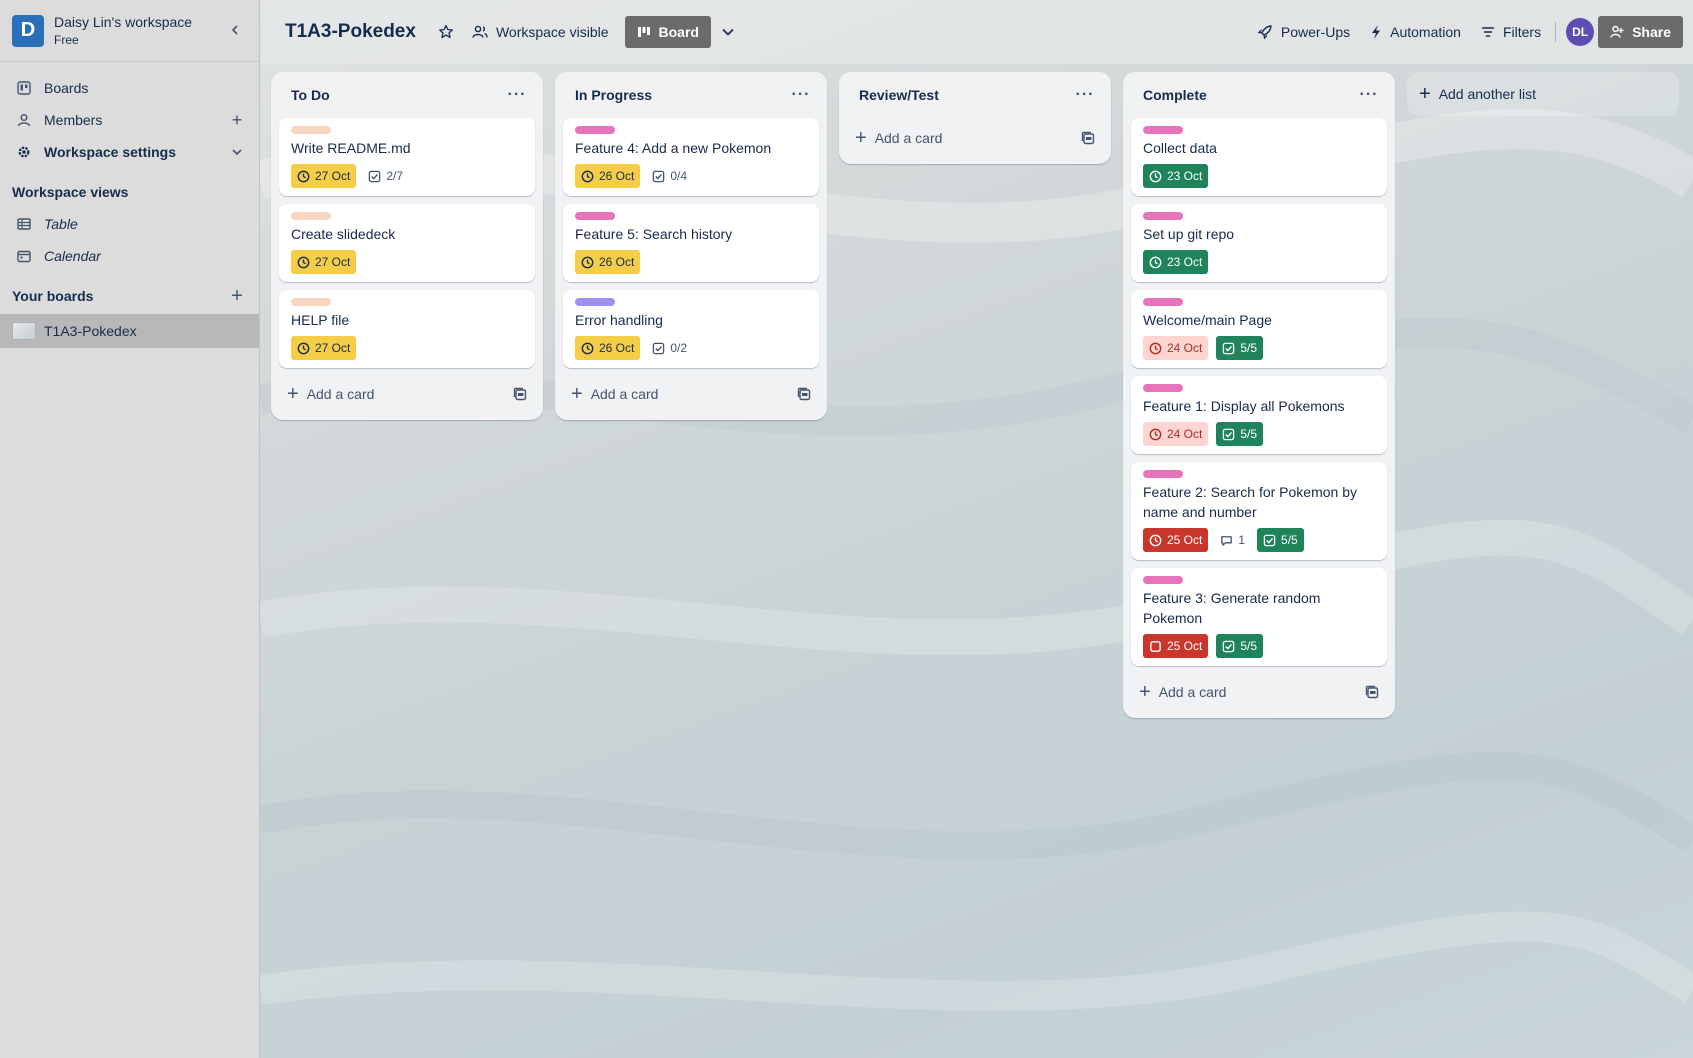 The height and width of the screenshot is (1058, 1693). I want to click on card: Feature 4: Add a new Pokemon 26 Oct 0/4, so click(691, 157).